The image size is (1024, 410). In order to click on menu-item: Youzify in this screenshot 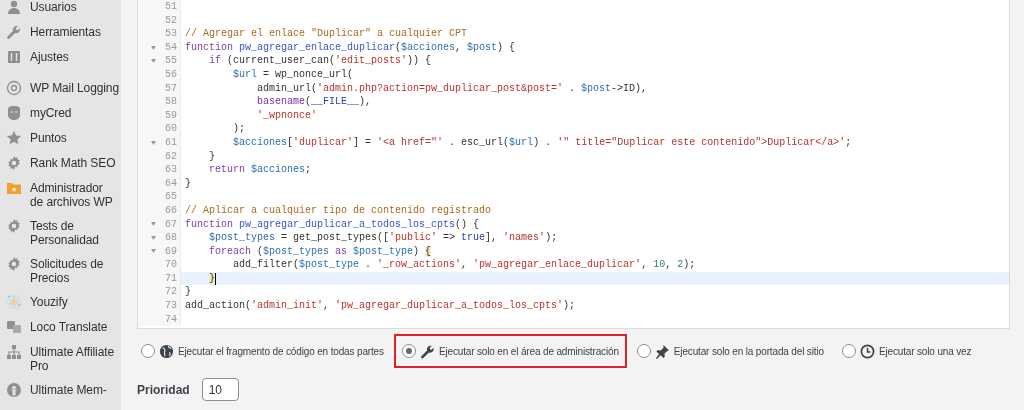, I will do `click(60, 302)`.